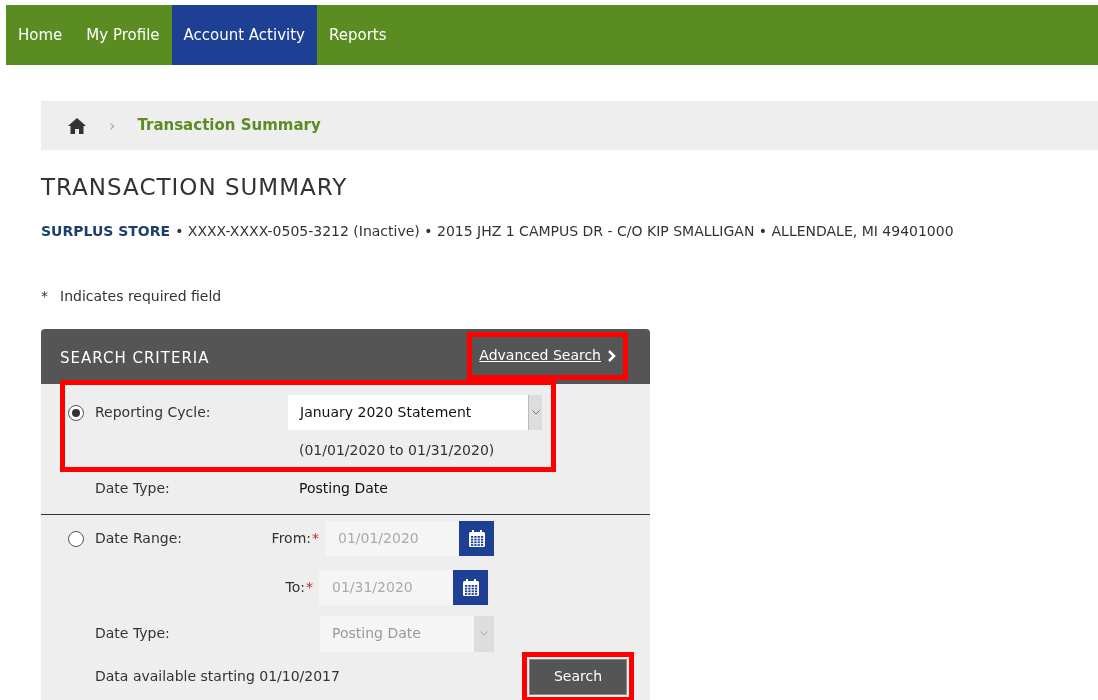  What do you see at coordinates (139, 538) in the screenshot?
I see `field-label: Date Range:` at bounding box center [139, 538].